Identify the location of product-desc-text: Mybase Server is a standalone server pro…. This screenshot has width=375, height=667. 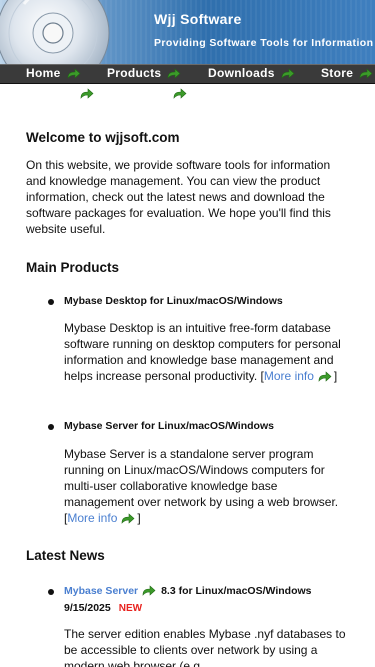
(201, 478).